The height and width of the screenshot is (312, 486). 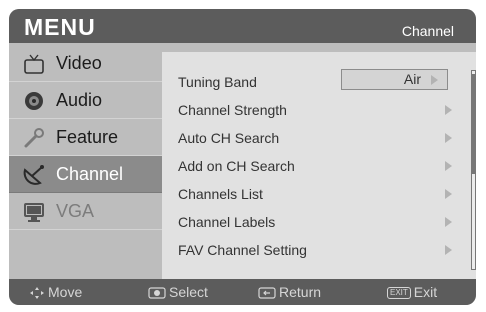 What do you see at coordinates (315, 251) in the screenshot?
I see `menu-row-fav-channel-setting: FAV Channel Setting` at bounding box center [315, 251].